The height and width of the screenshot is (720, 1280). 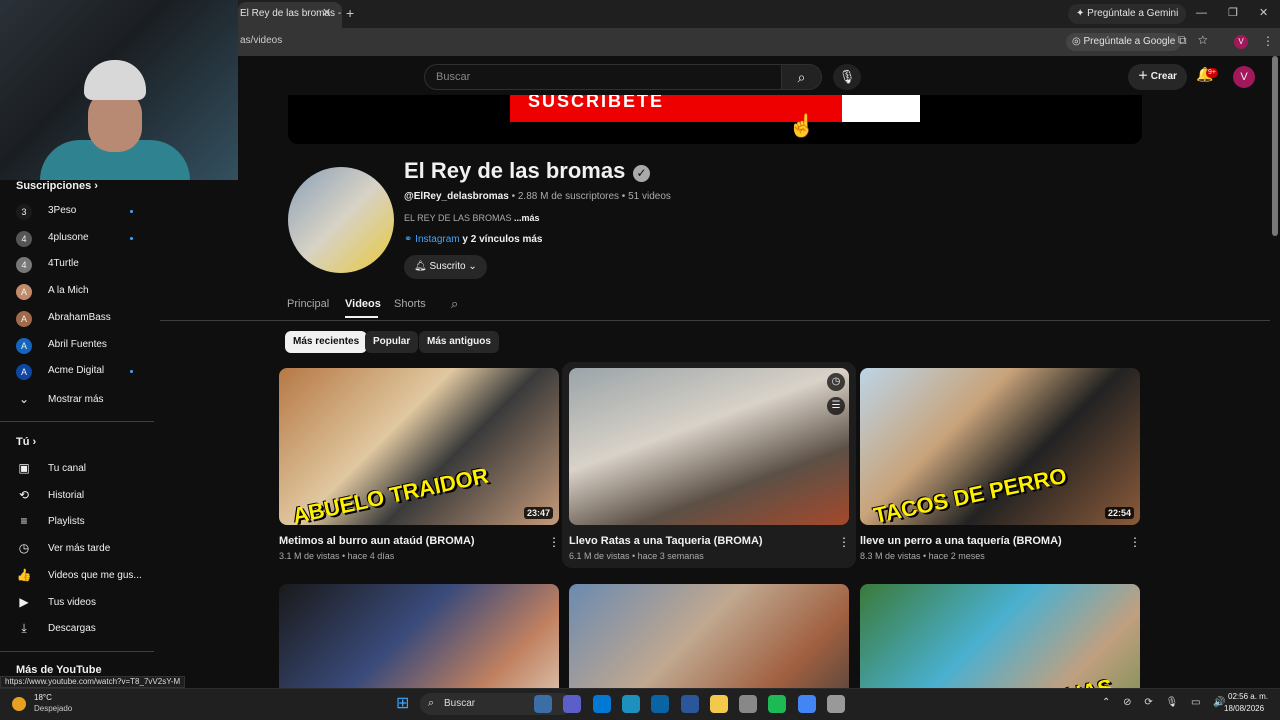 What do you see at coordinates (68, 237) in the screenshot?
I see `subscription-label: 4plusone` at bounding box center [68, 237].